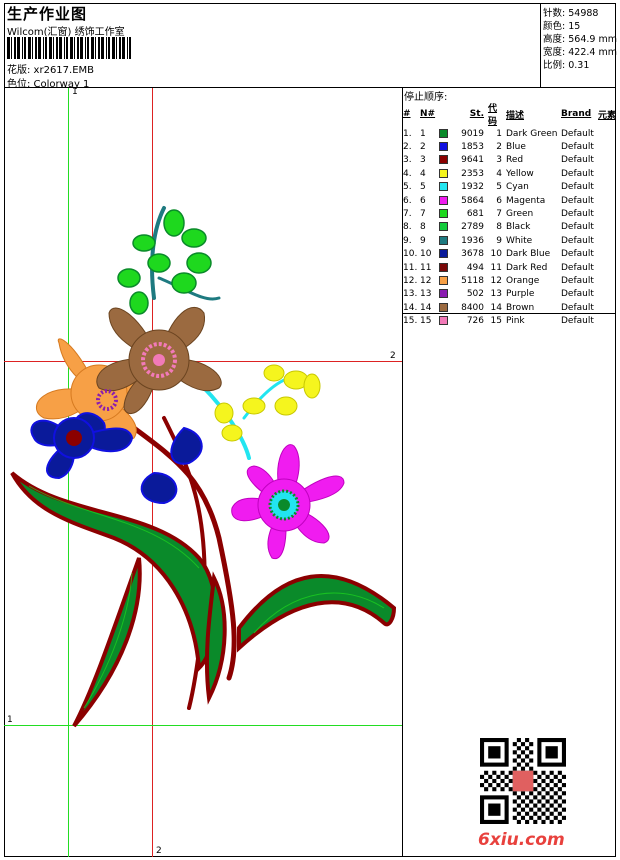  I want to click on color-row: 8. 8 2789 8 Black Default, so click(509, 227).